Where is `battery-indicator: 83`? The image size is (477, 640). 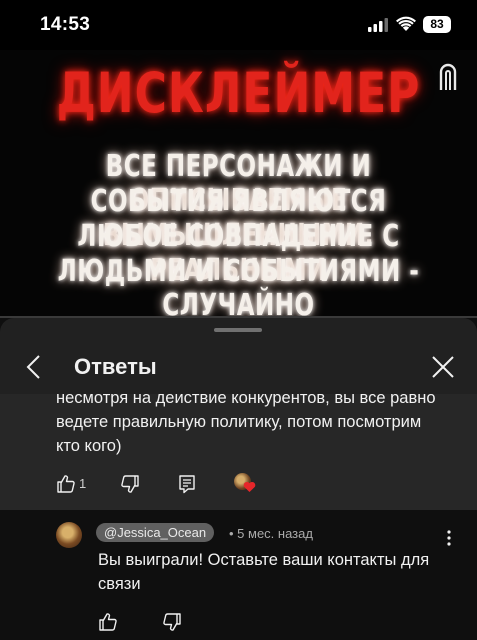
battery-indicator: 83 is located at coordinates (437, 24).